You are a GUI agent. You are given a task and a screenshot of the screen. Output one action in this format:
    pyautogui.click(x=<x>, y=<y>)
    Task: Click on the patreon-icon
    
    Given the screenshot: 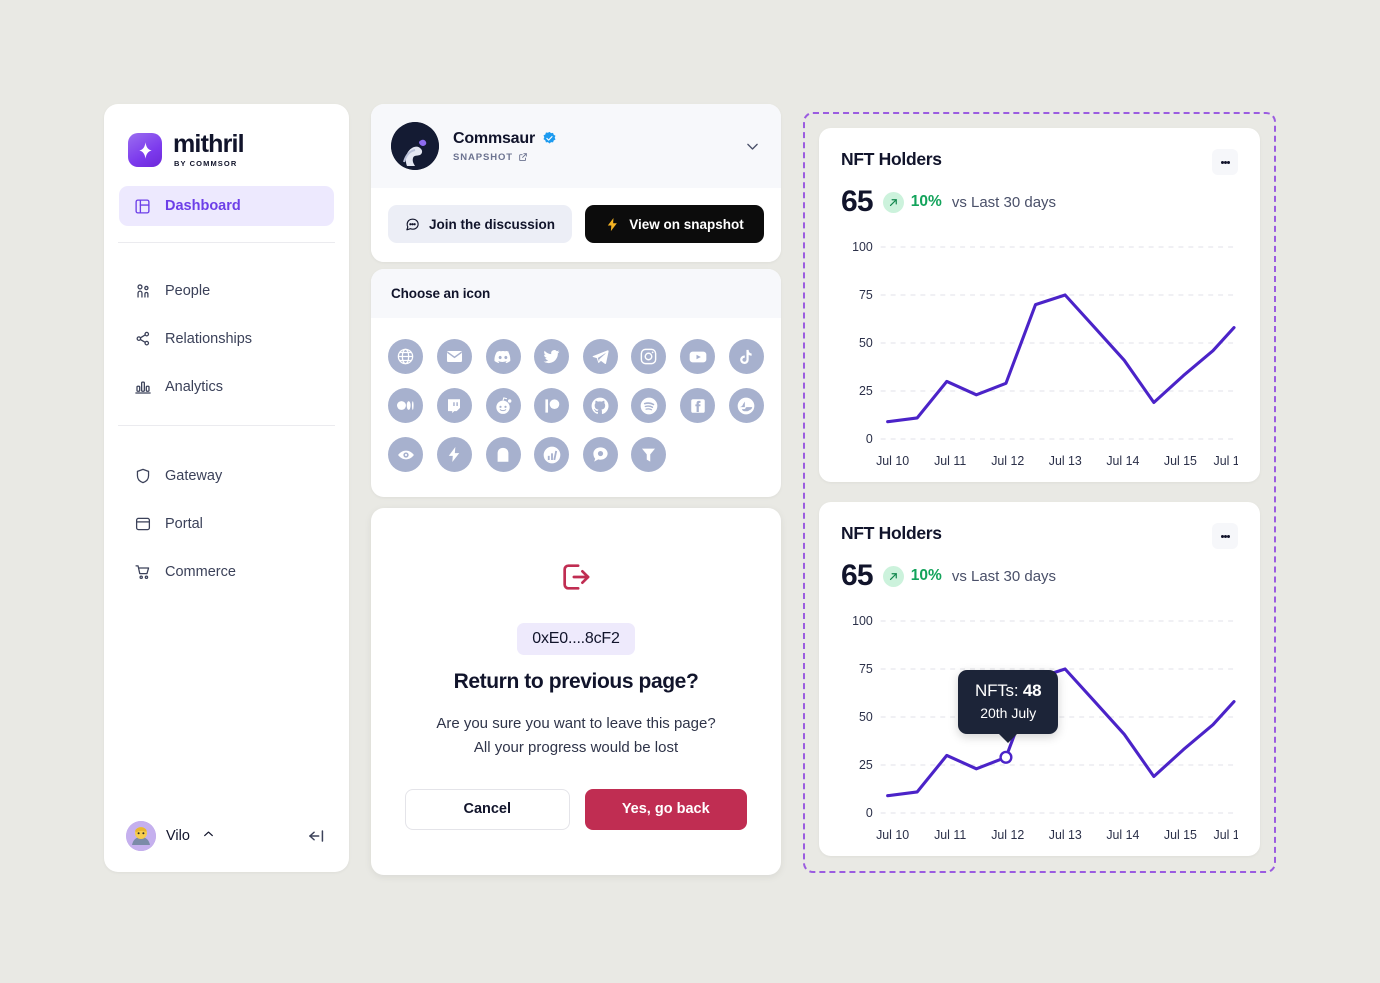 What is the action you would take?
    pyautogui.click(x=552, y=405)
    